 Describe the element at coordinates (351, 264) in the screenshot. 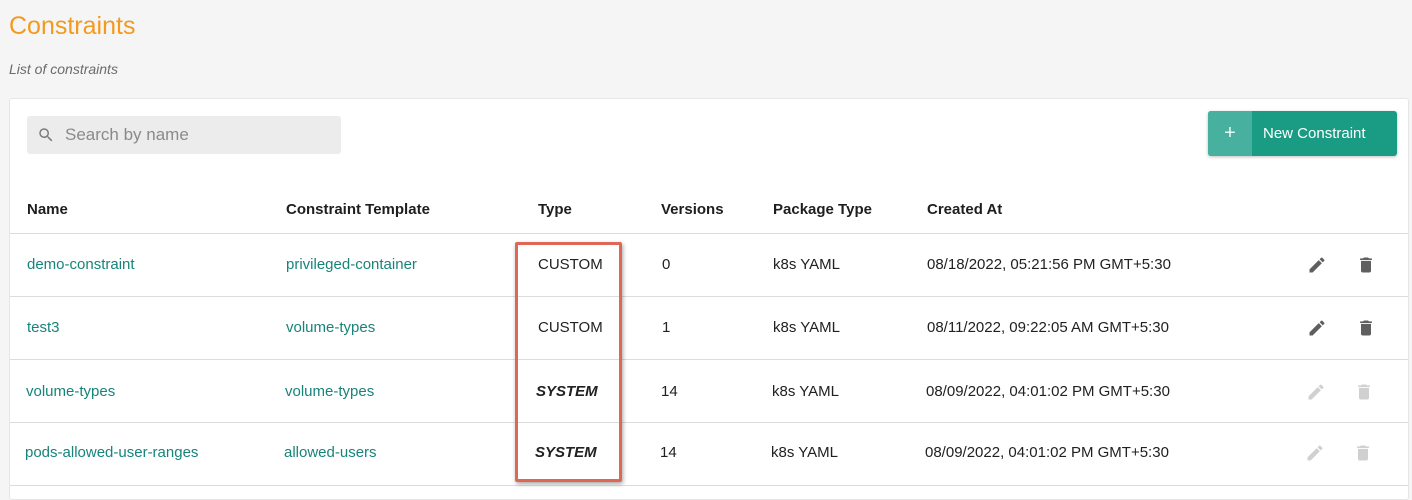

I see `template-link: privileged-container` at that location.